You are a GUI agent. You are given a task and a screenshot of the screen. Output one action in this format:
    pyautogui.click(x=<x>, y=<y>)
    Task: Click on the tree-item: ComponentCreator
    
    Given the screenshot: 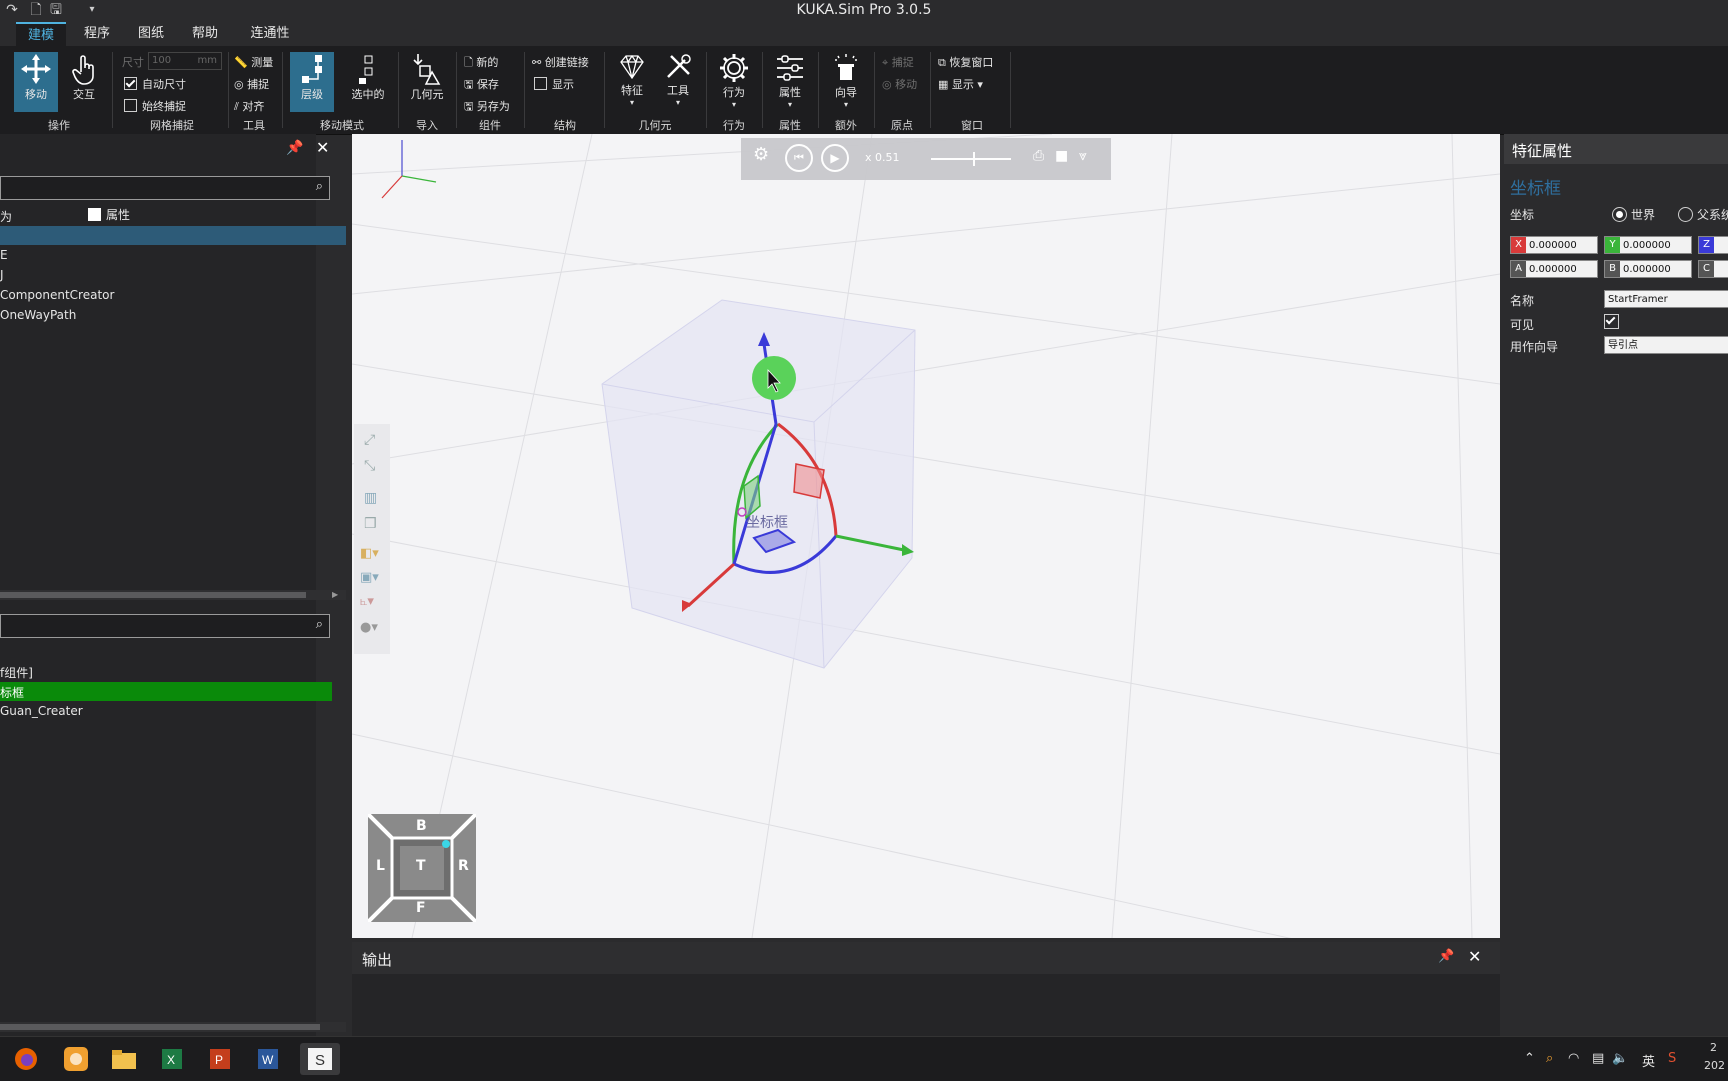 What is the action you would take?
    pyautogui.click(x=57, y=295)
    